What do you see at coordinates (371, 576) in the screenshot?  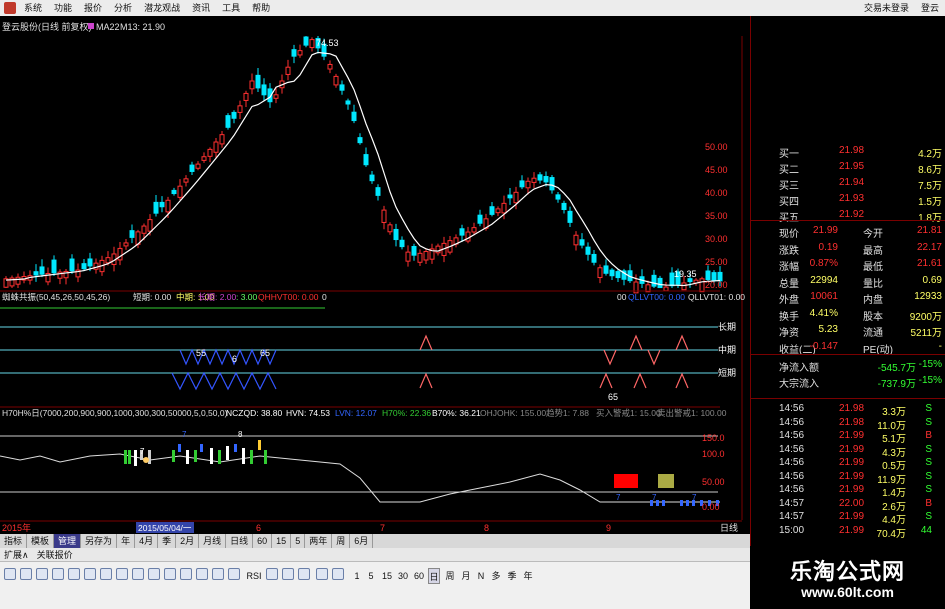 I see `period-5-button: 5` at bounding box center [371, 576].